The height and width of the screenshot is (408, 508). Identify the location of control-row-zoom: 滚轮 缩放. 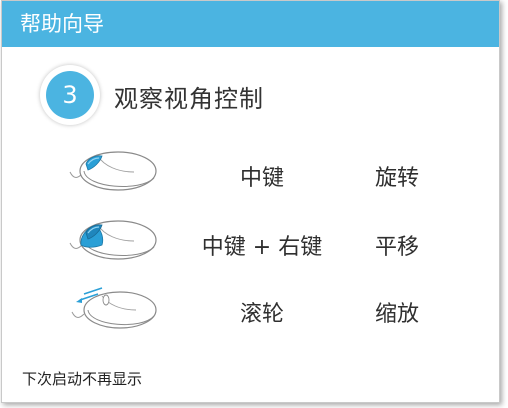
(250, 312).